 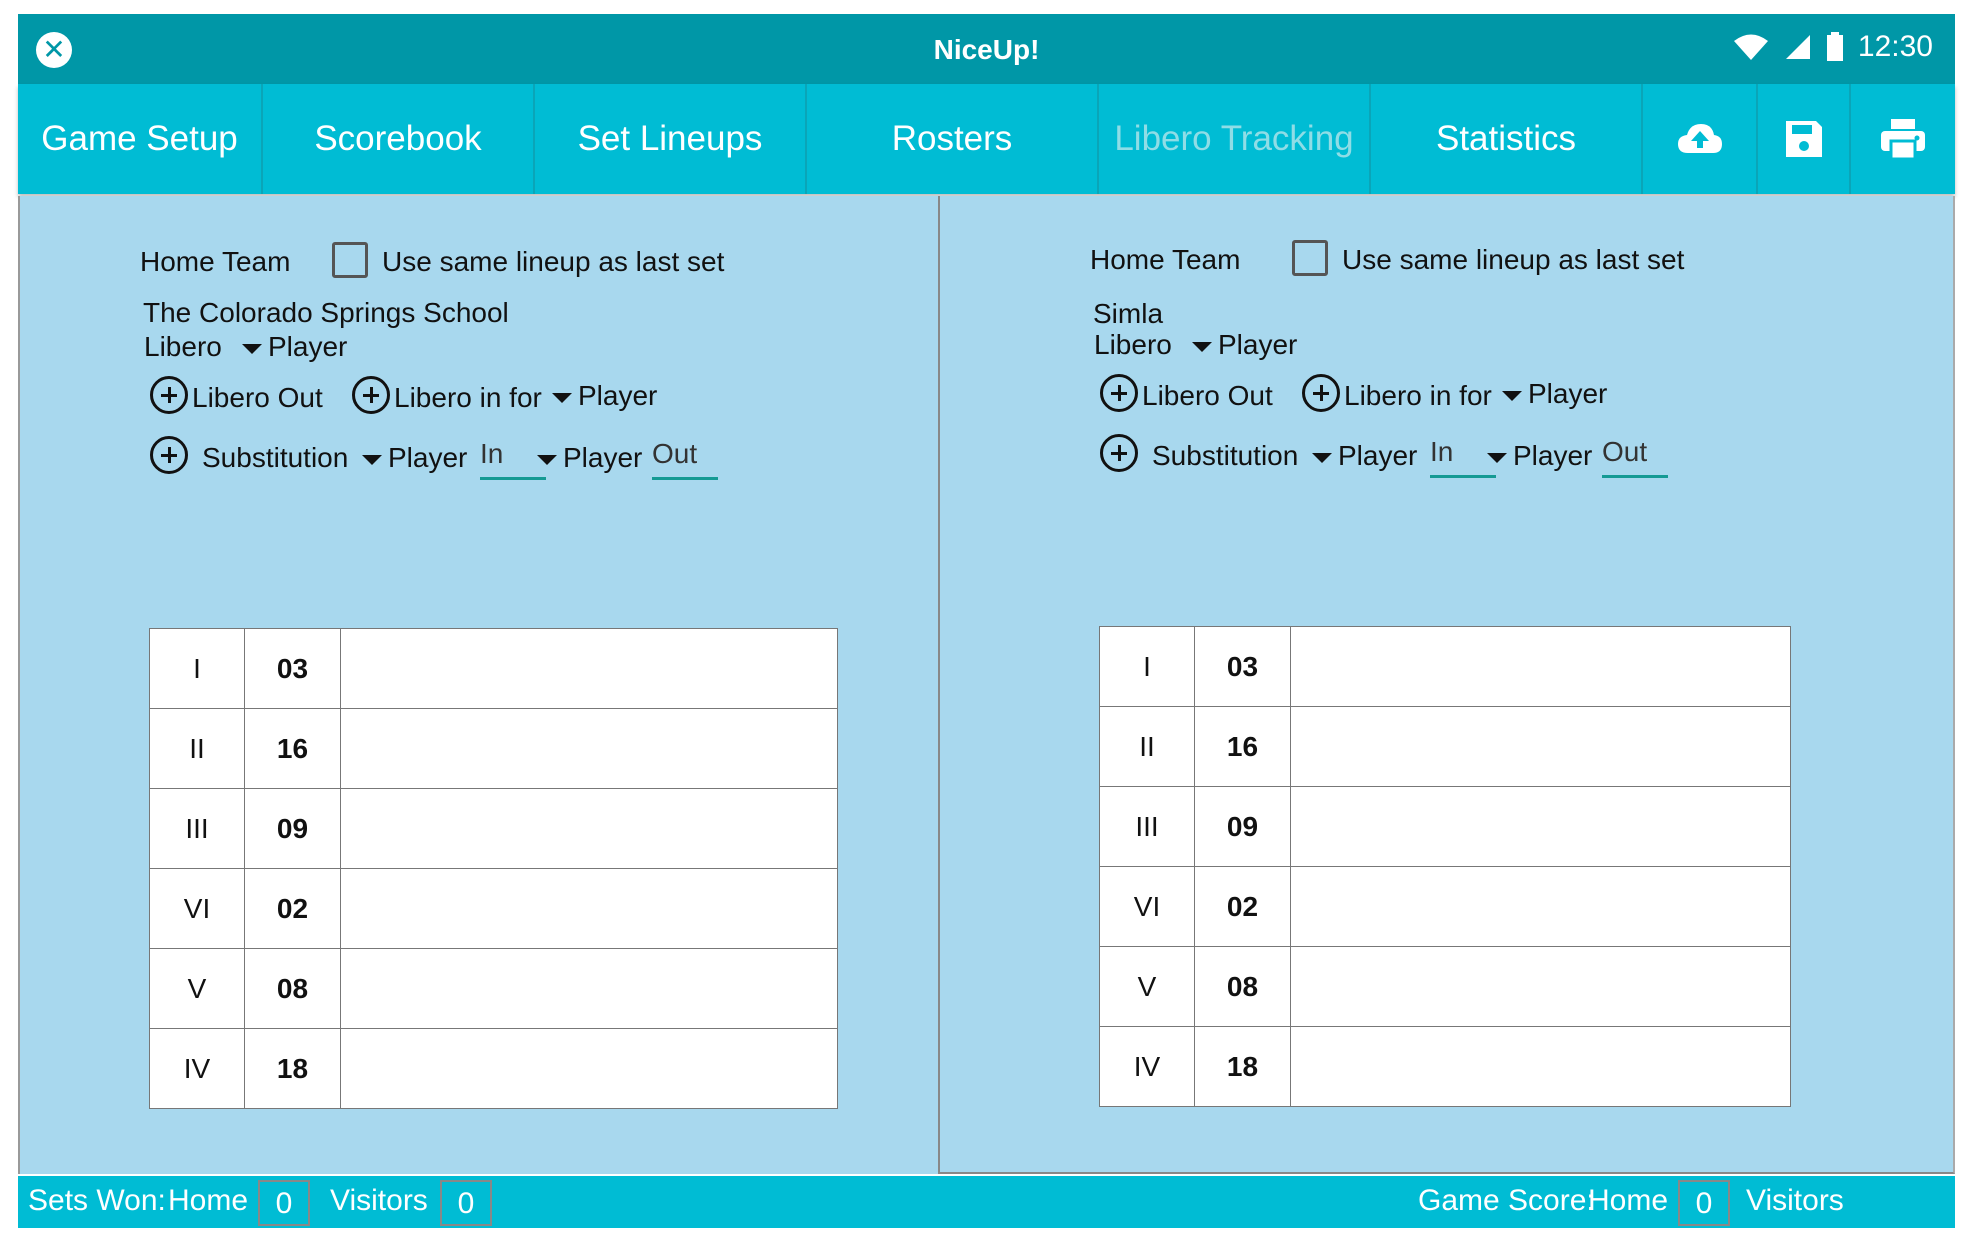 What do you see at coordinates (326, 312) in the screenshot?
I see `school-name: The Colorado Springs School` at bounding box center [326, 312].